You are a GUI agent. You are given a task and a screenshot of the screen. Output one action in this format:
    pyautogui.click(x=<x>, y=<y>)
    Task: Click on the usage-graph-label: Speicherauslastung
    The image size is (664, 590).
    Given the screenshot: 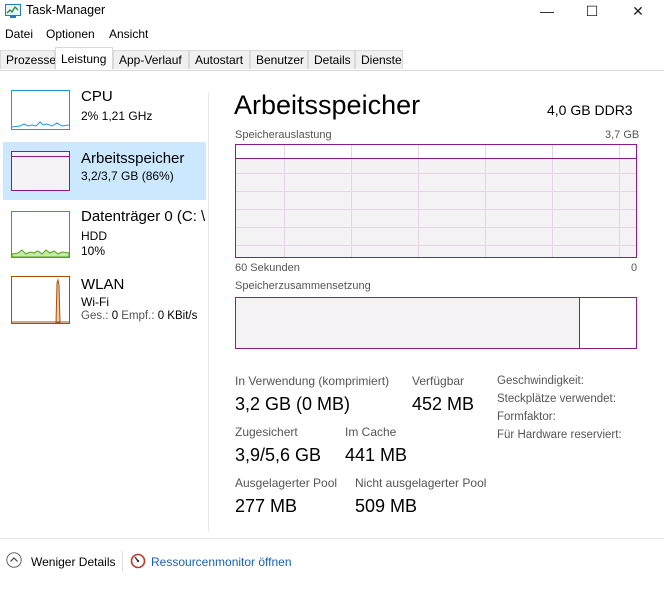 What is the action you would take?
    pyautogui.click(x=283, y=135)
    